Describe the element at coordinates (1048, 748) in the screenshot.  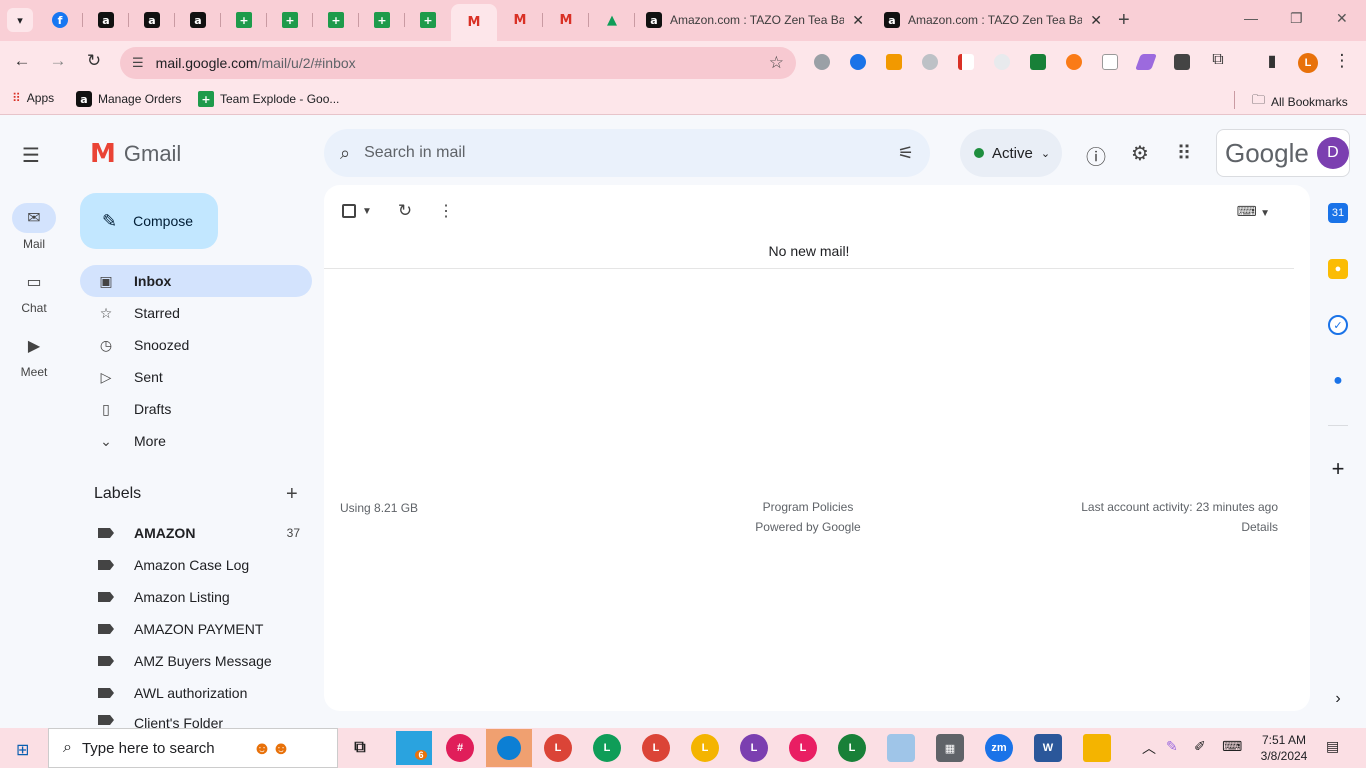
I see `word-icon: W` at that location.